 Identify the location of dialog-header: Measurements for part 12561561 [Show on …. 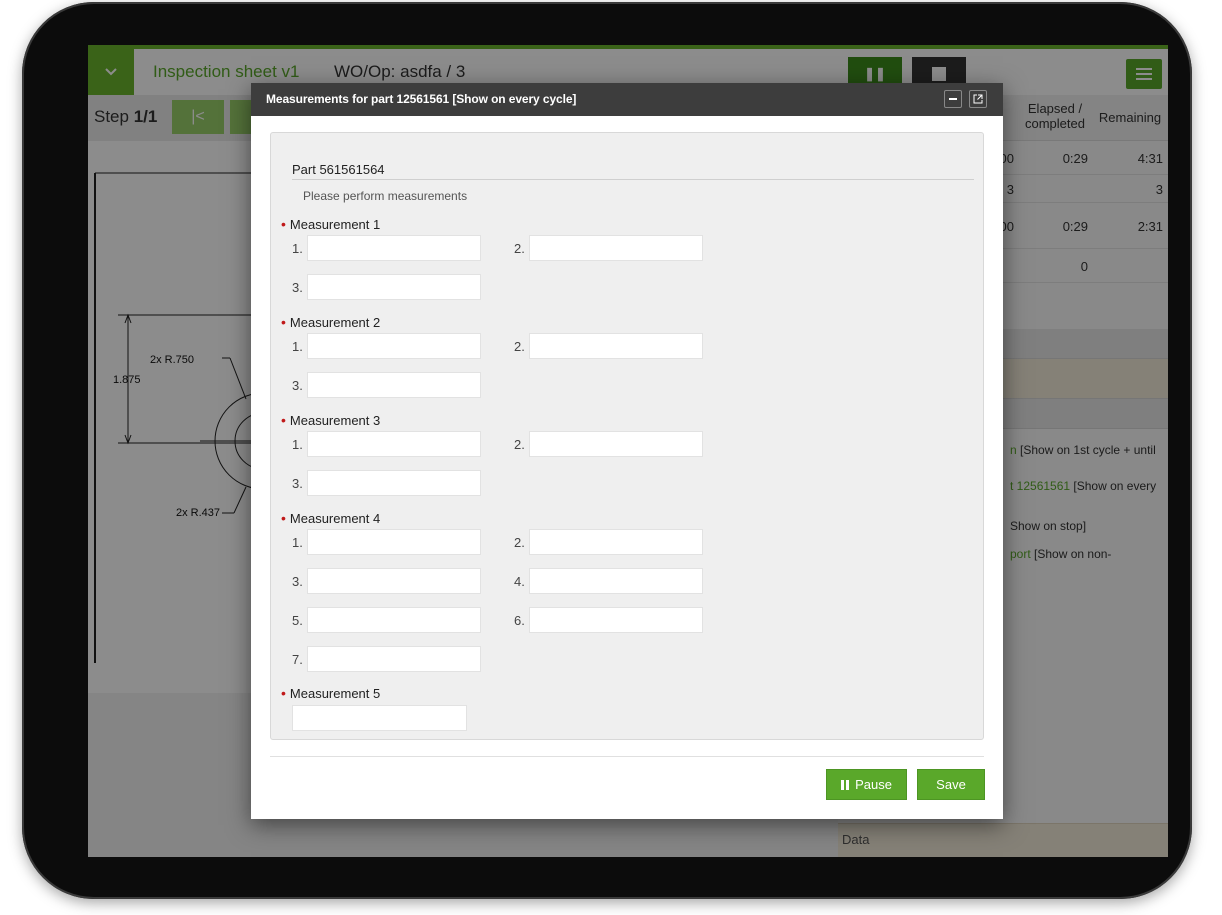
(627, 99).